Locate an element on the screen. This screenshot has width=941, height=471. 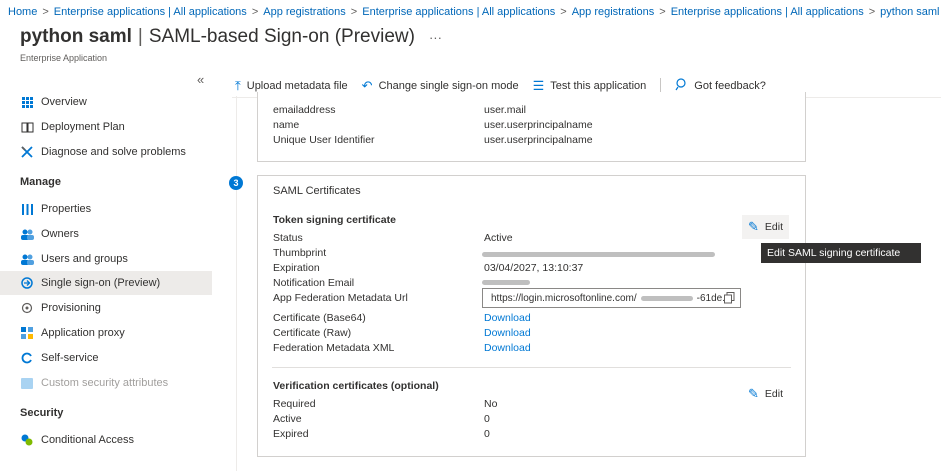
edit-verification-button: ✎ Edit is located at coordinates (765, 394).